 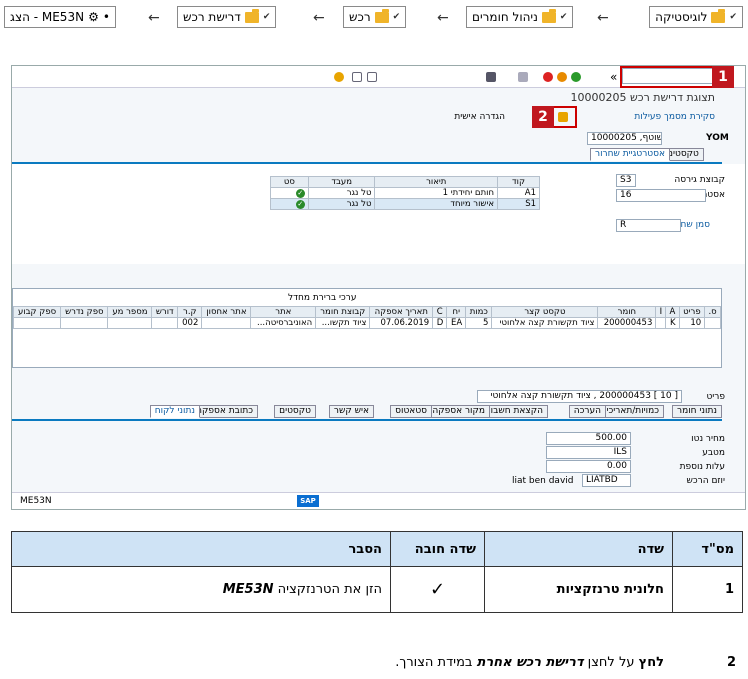 I want to click on step-2-verb: לחץ, so click(x=651, y=662).